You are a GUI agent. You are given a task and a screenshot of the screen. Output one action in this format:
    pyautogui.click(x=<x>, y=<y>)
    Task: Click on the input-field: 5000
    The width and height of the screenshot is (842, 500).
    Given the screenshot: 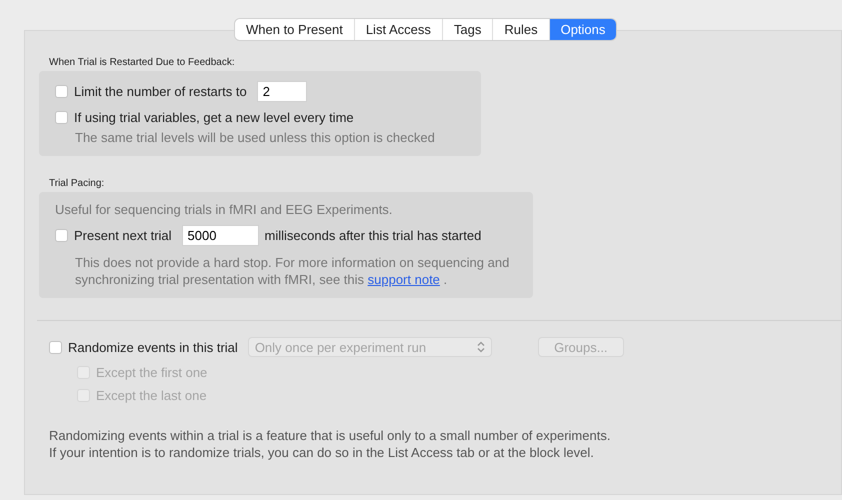 What is the action you would take?
    pyautogui.click(x=220, y=235)
    